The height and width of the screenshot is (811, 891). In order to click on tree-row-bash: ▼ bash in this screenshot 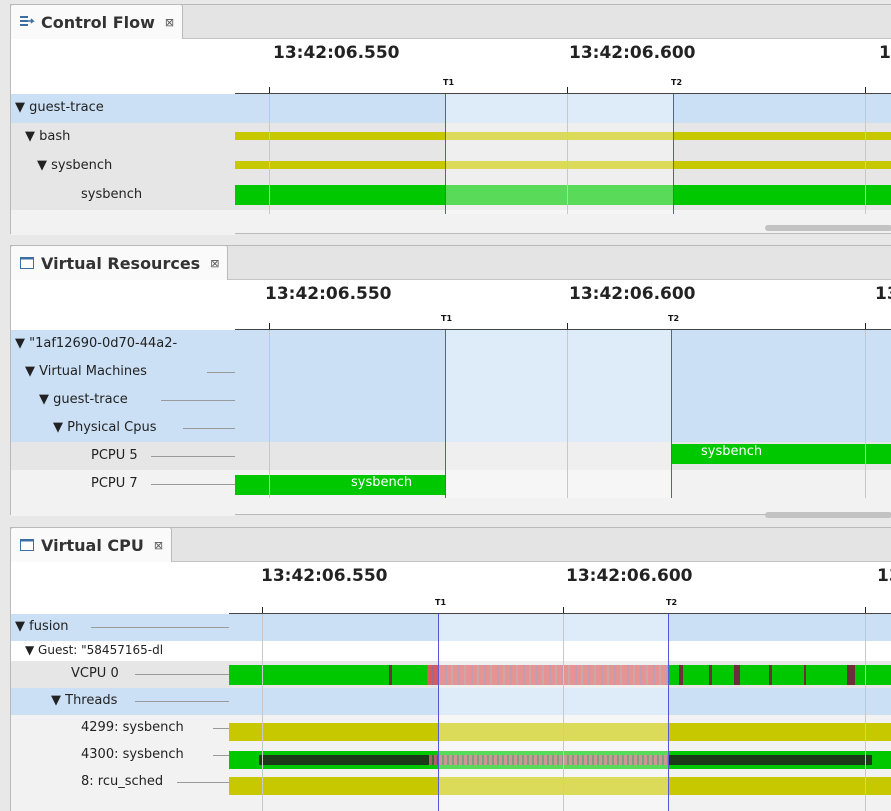, I will do `click(123, 137)`.